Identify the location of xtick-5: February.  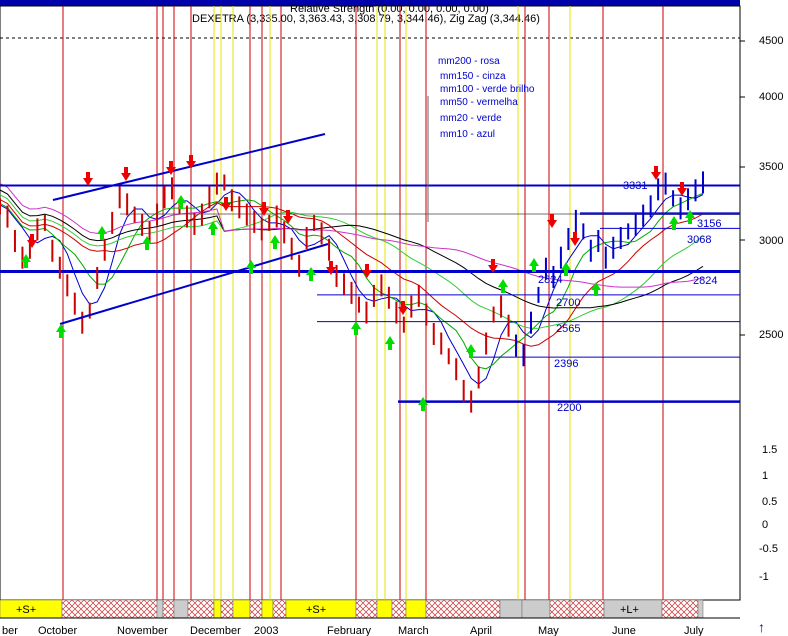
(349, 630).